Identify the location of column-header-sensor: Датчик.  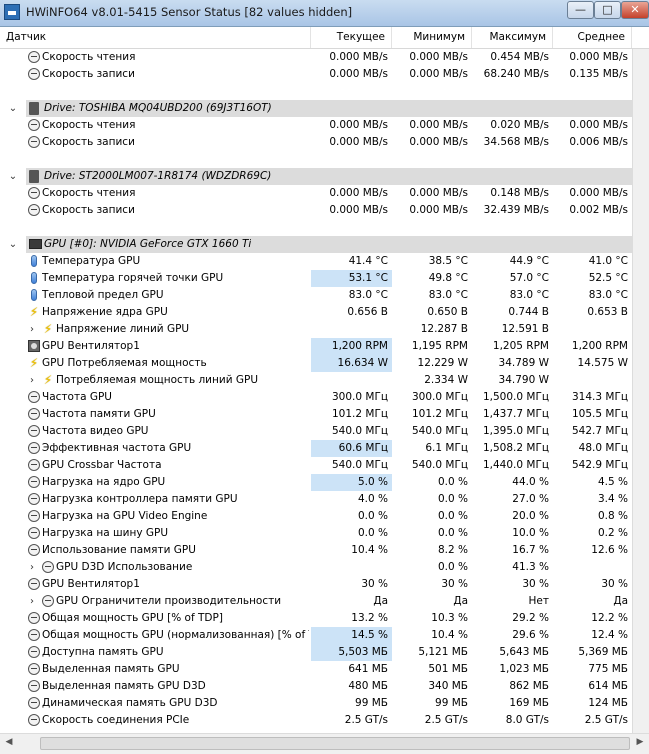
(155, 37).